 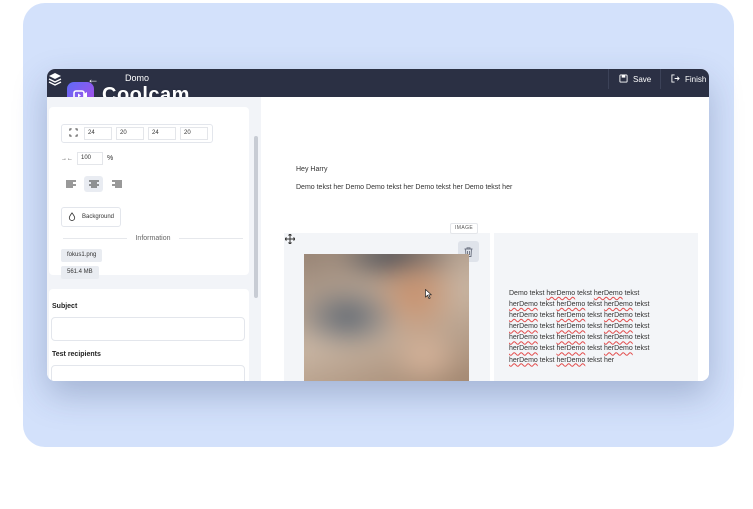 I want to click on paragraph-line: Demo tekst herDemo tekst herDemo tekst, so click(x=594, y=293).